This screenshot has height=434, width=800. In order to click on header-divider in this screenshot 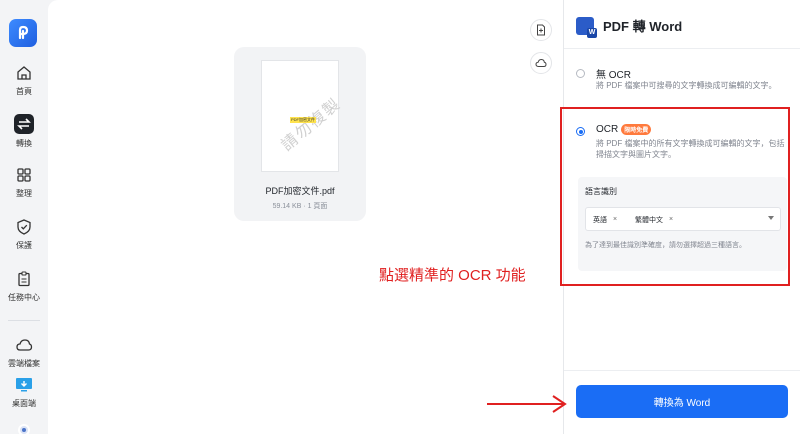, I will do `click(682, 48)`.